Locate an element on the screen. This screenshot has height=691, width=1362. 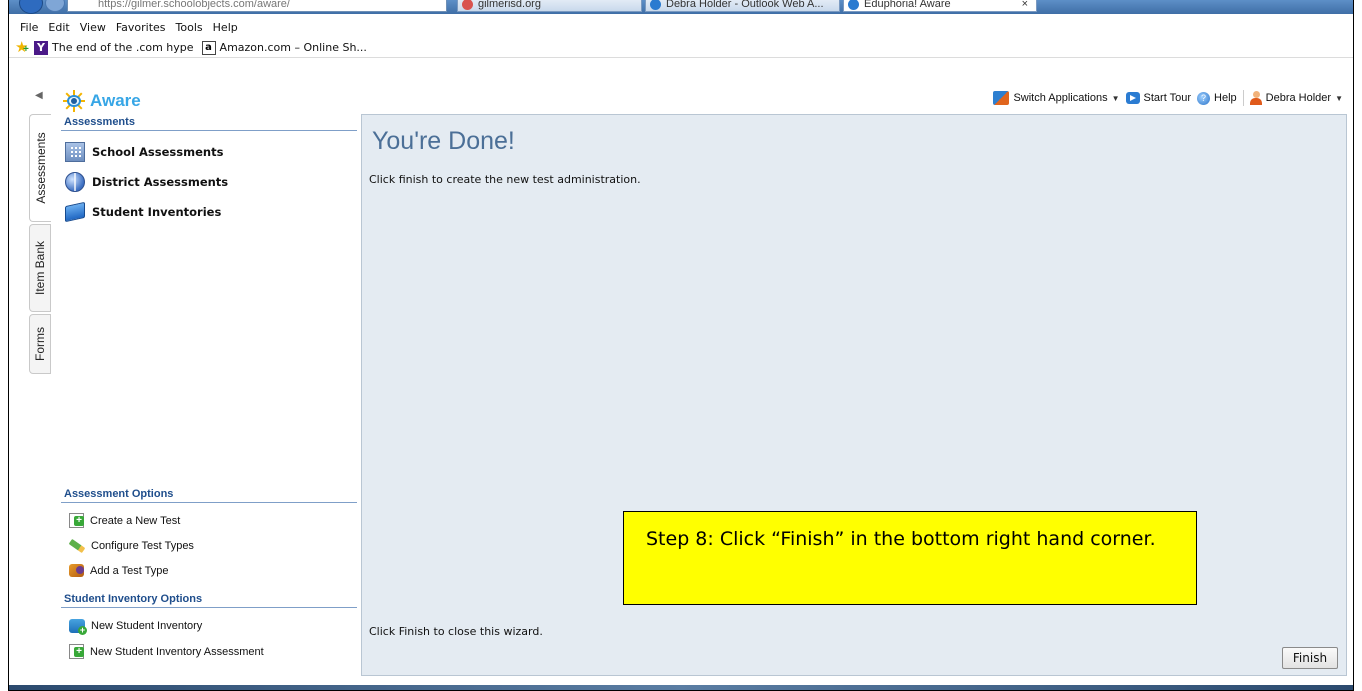
back-button is located at coordinates (31, 7).